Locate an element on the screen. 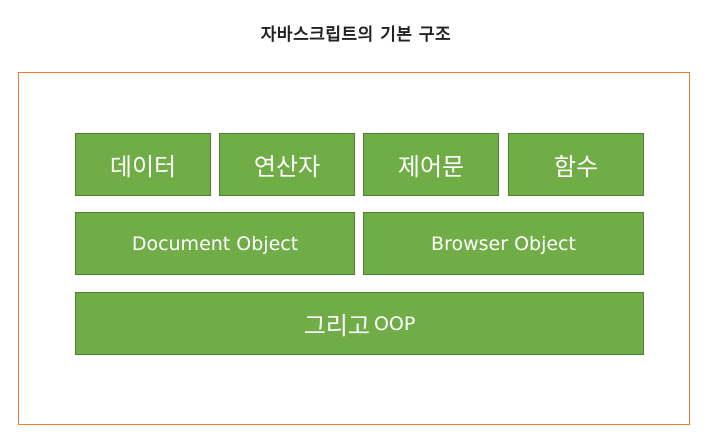 The image size is (712, 445). block-operators: 연산자 is located at coordinates (287, 164).